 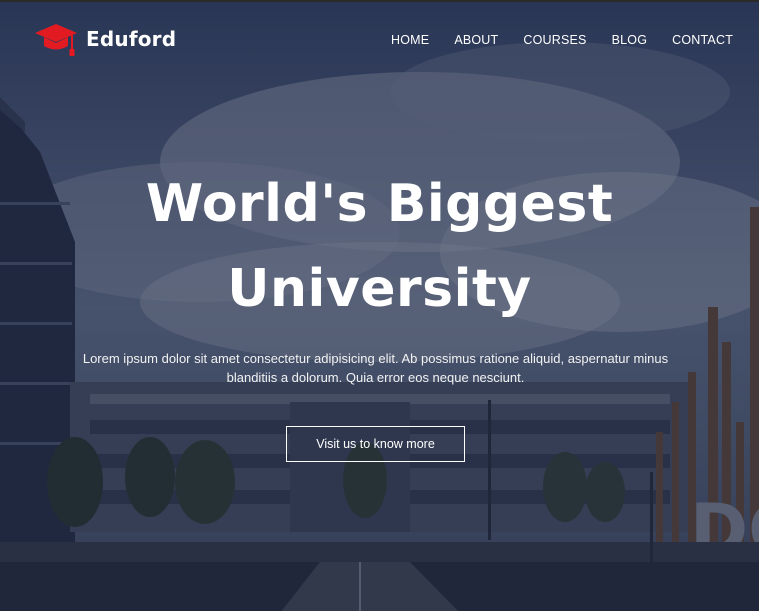 I want to click on graduation-cap-icon, so click(x=56, y=40).